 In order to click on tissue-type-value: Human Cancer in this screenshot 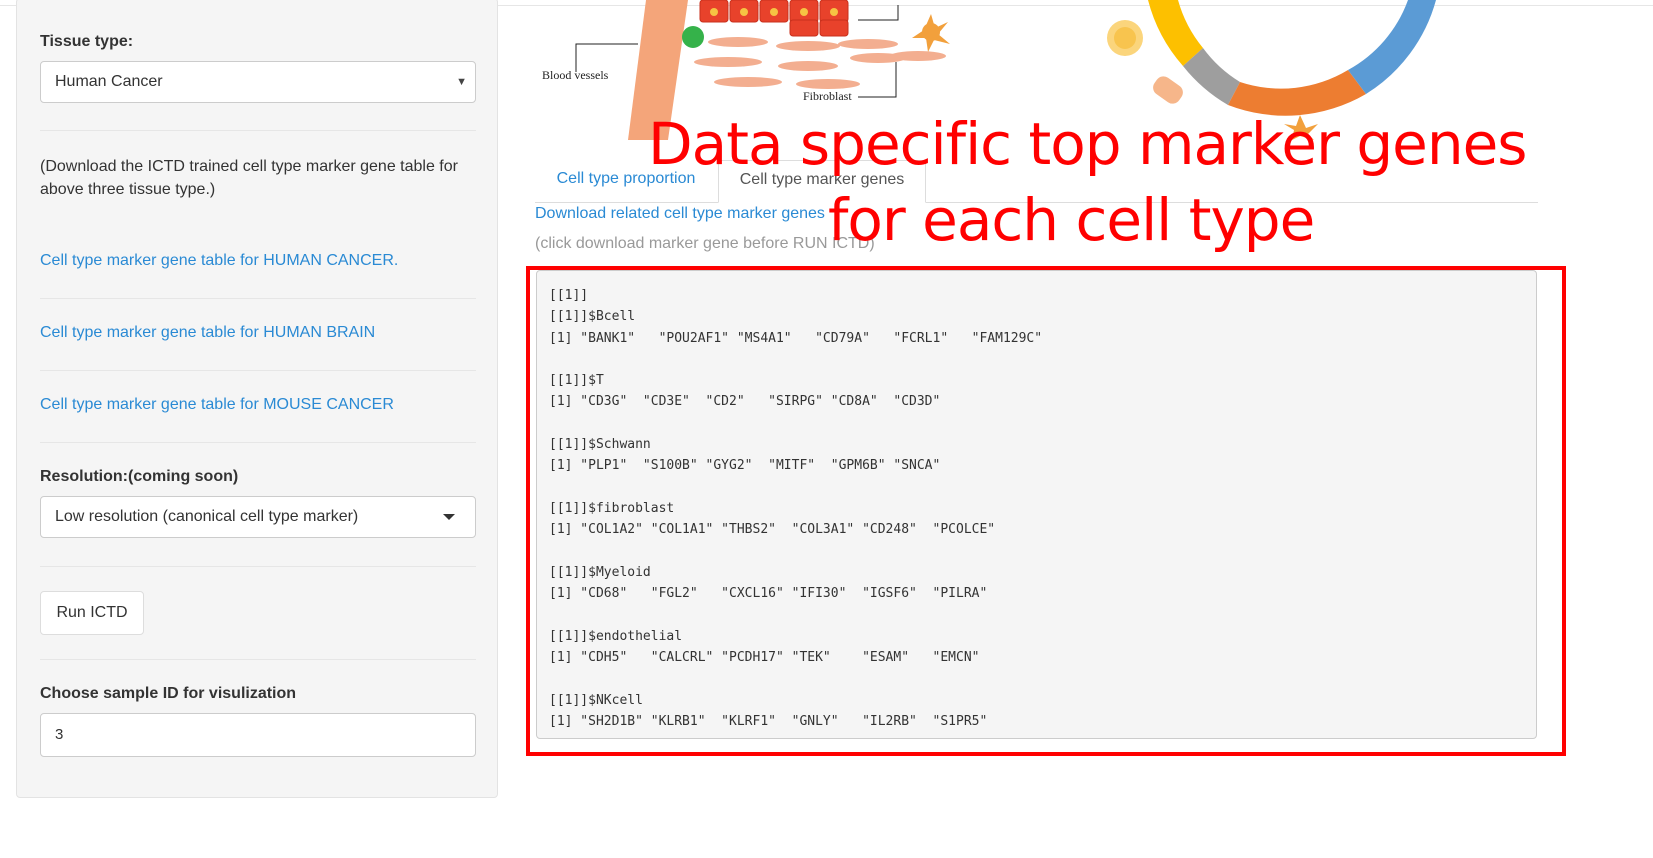, I will do `click(109, 81)`.